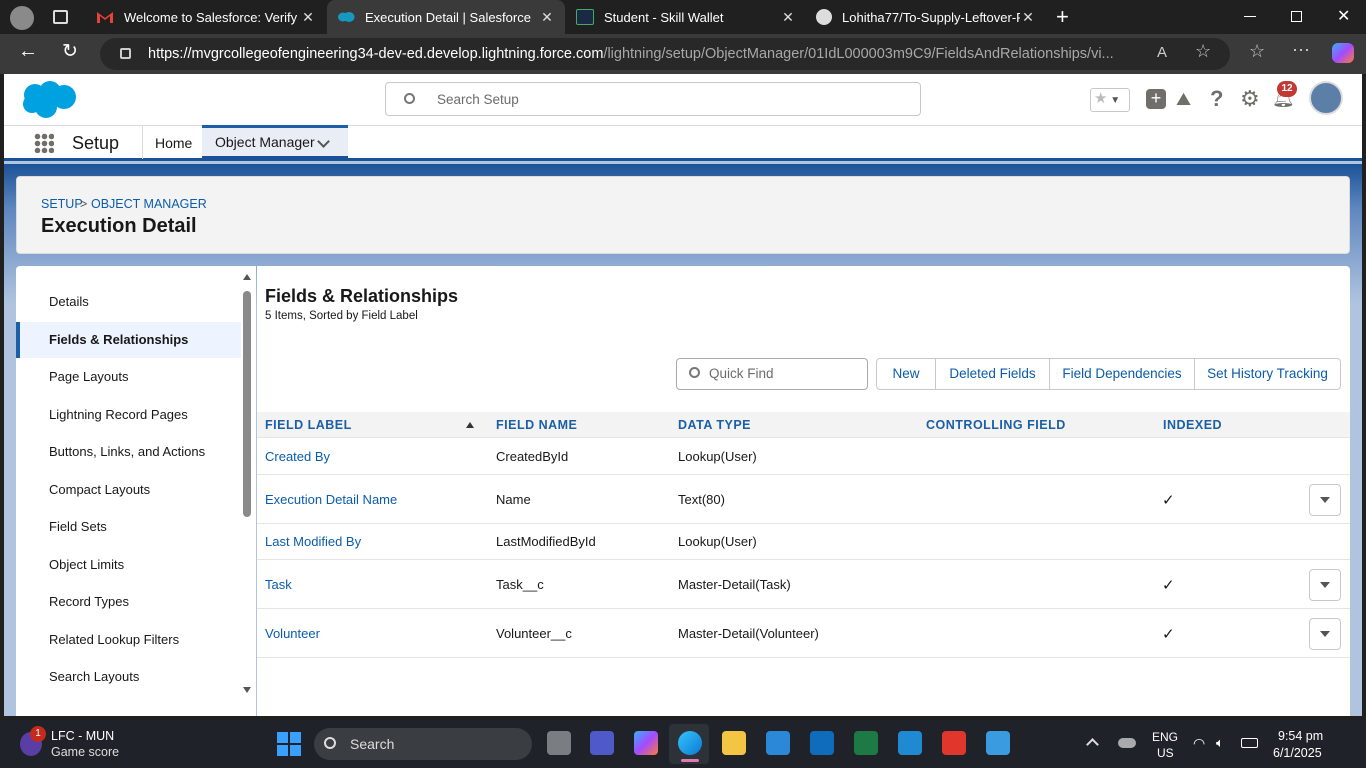  I want to click on sidebar-item: Details, so click(128, 302).